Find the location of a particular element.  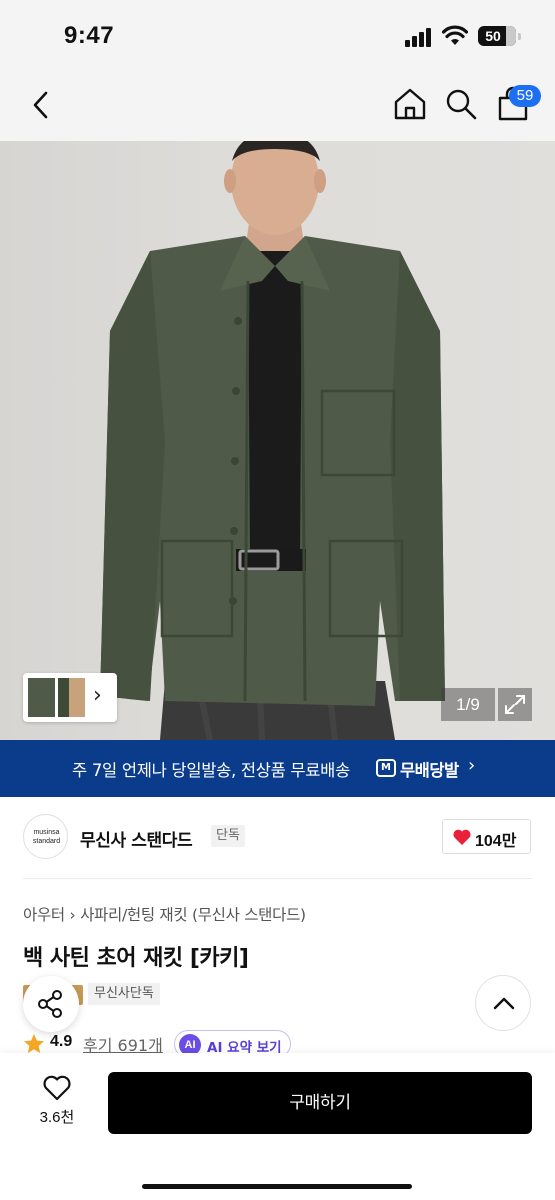

bottom-purchase-bar: 3.6천 구매하기 is located at coordinates (277, 1126).